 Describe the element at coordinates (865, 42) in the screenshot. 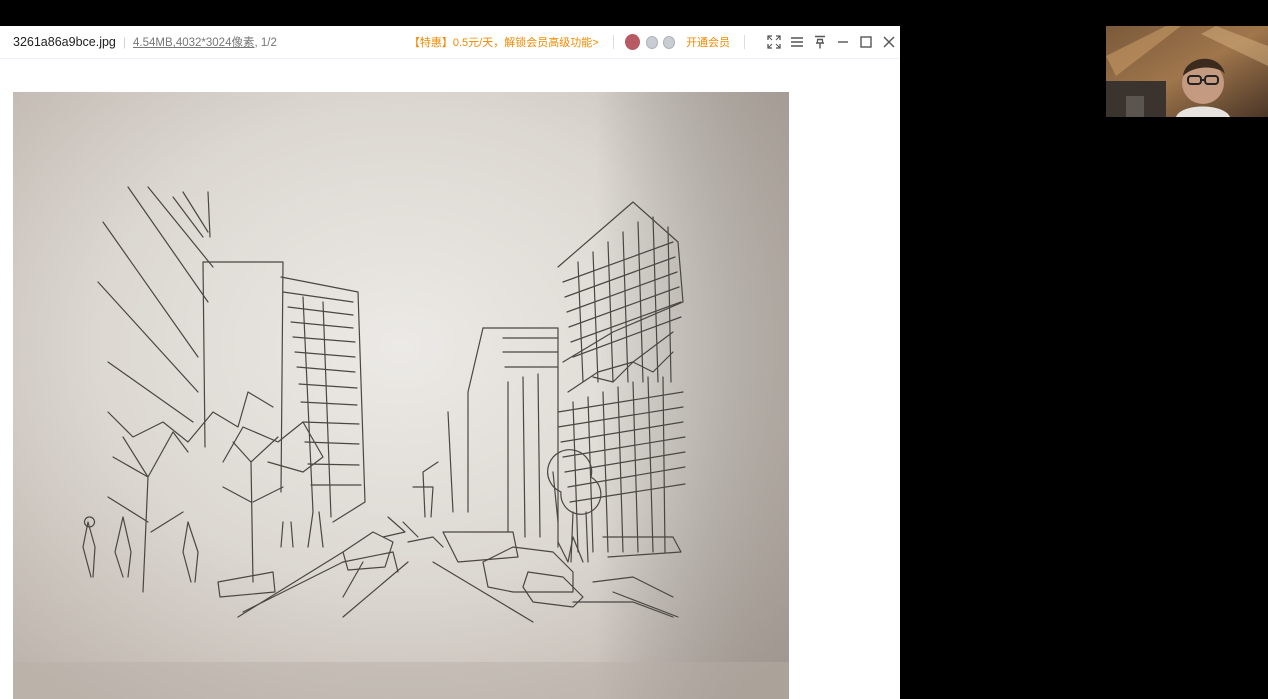

I see `maximize-icon` at that location.